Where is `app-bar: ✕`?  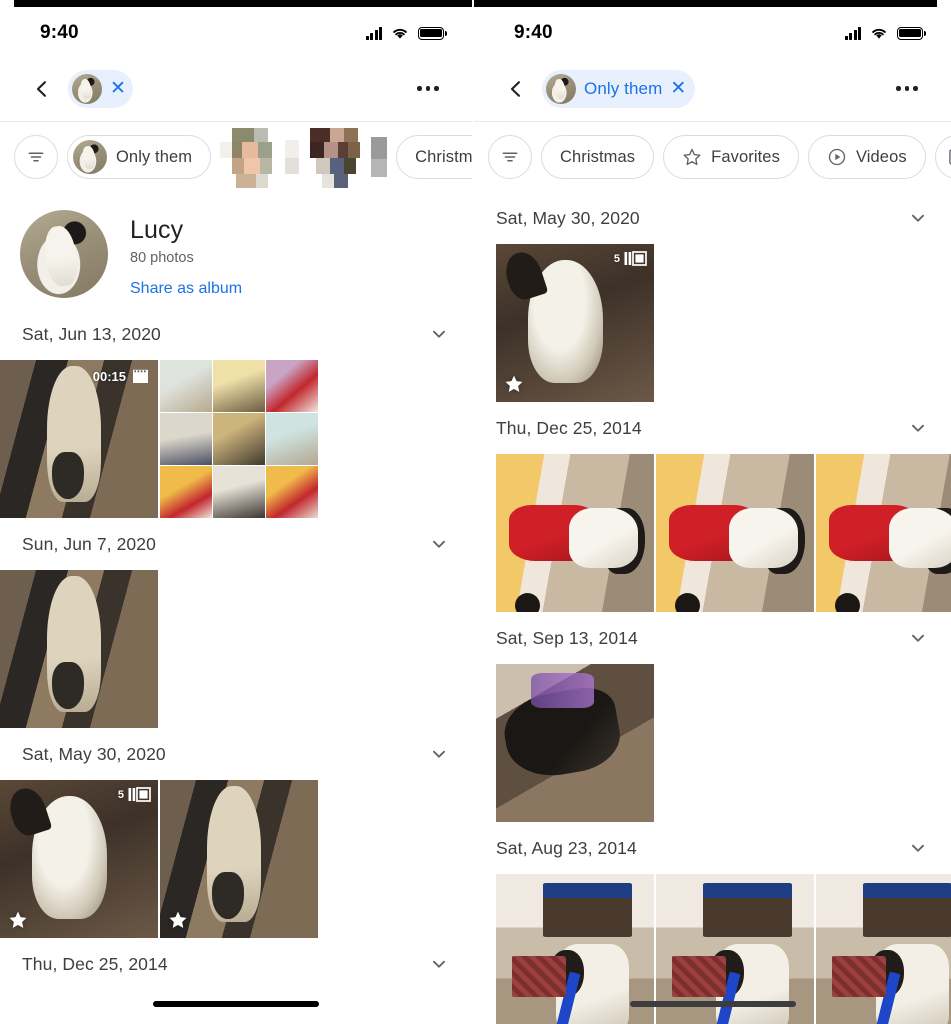 app-bar: ✕ is located at coordinates (236, 89).